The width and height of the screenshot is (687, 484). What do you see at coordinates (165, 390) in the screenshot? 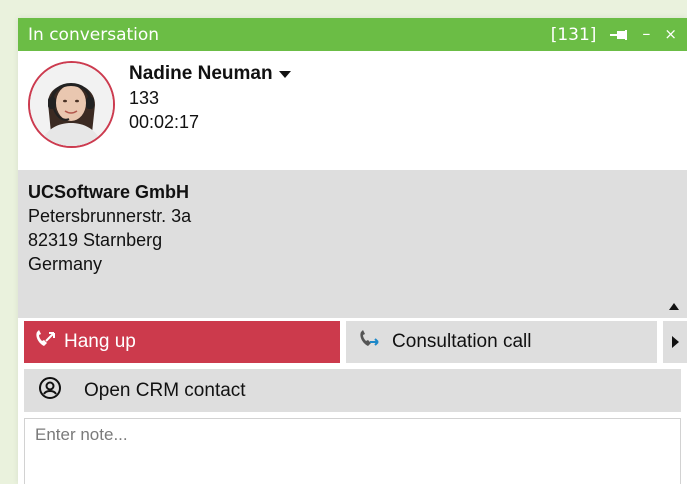
I see `open-crm-contact-label: Open CRM contact` at bounding box center [165, 390].